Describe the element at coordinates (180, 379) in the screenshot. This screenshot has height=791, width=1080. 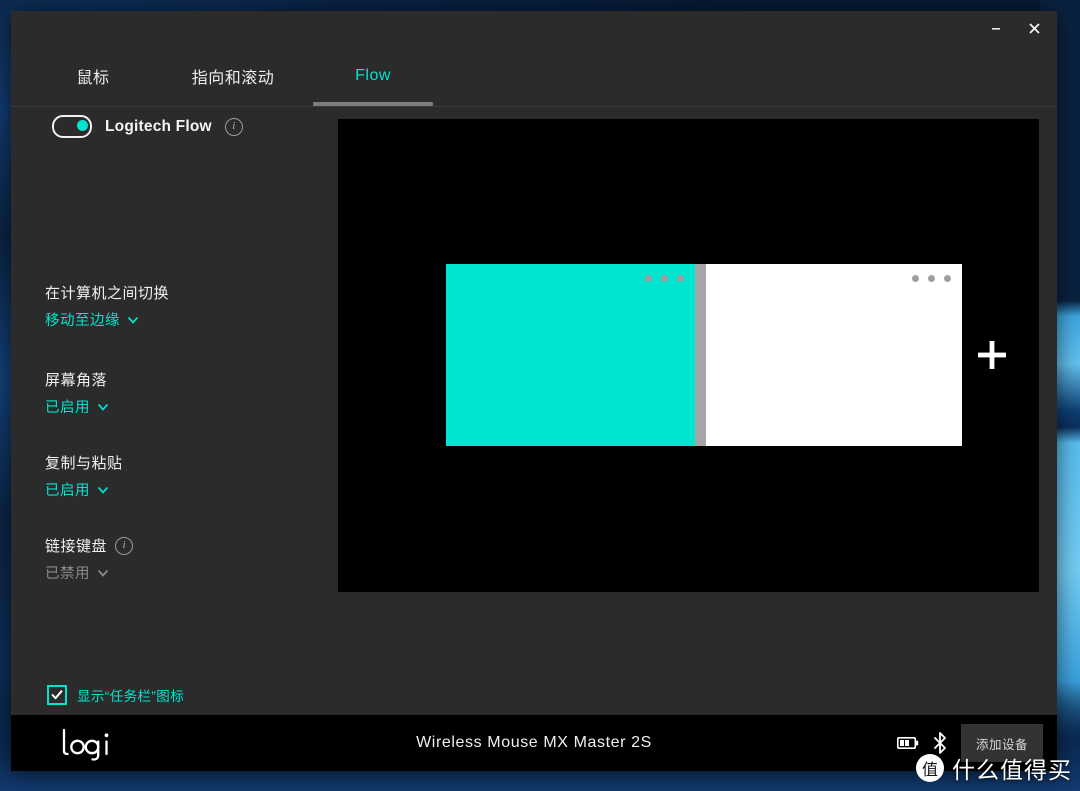
I see `setting-title-row: 屏幕角落` at that location.